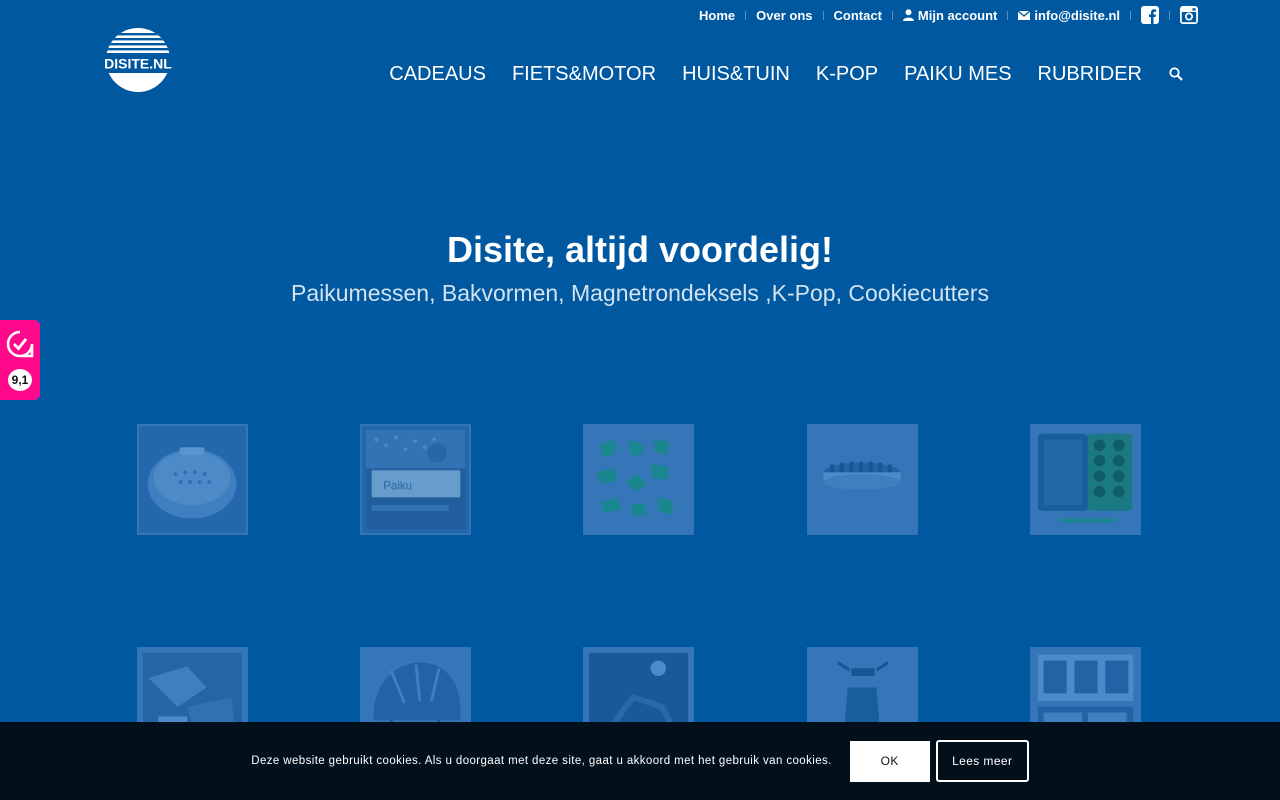 This screenshot has width=1280, height=800. What do you see at coordinates (847, 74) in the screenshot?
I see `nav-item-k-pop: K-POP` at bounding box center [847, 74].